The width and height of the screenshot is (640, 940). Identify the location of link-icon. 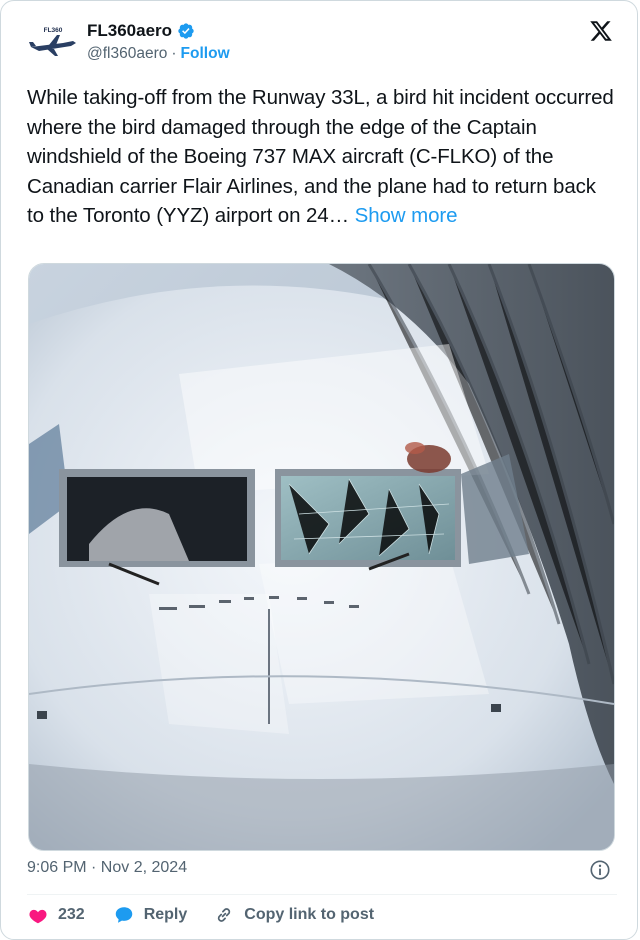
(224, 915).